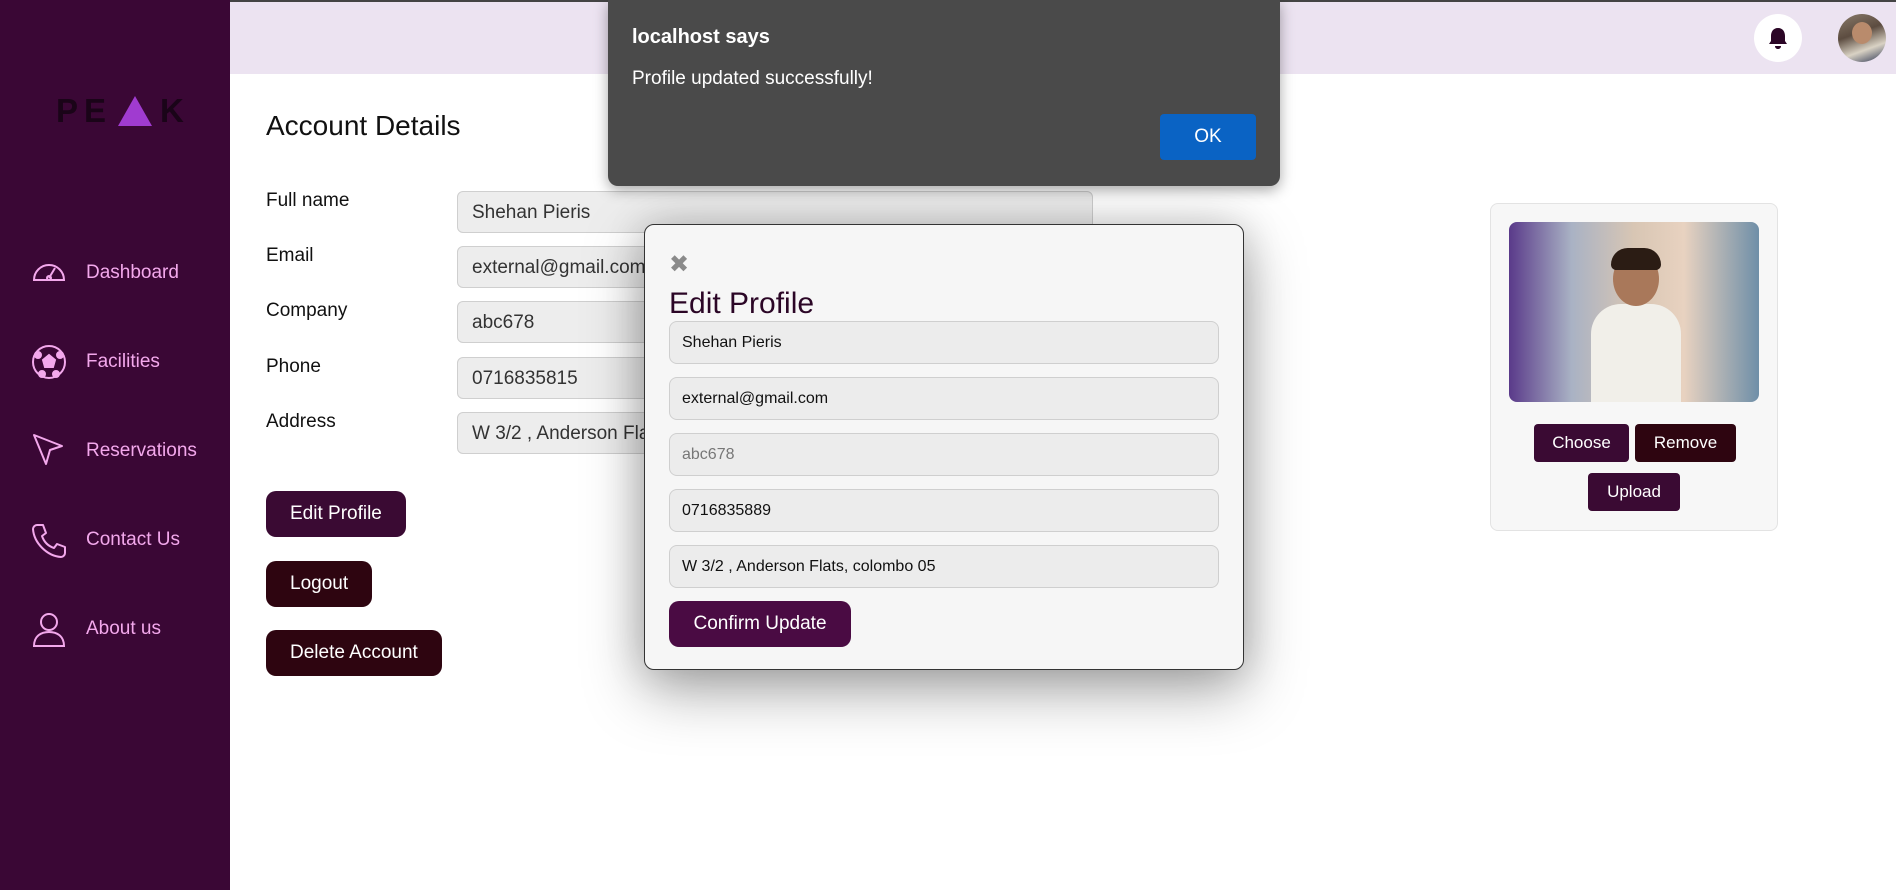 This screenshot has width=1896, height=890. What do you see at coordinates (135, 111) in the screenshot?
I see `logo-triangle-icon` at bounding box center [135, 111].